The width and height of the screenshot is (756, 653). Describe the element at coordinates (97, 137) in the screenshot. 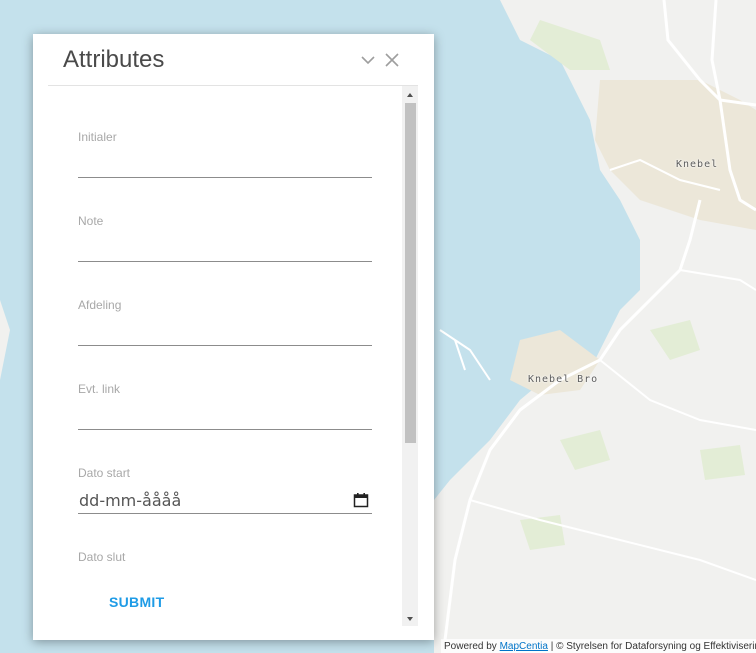

I see `field-label-initialer: Initialer` at that location.